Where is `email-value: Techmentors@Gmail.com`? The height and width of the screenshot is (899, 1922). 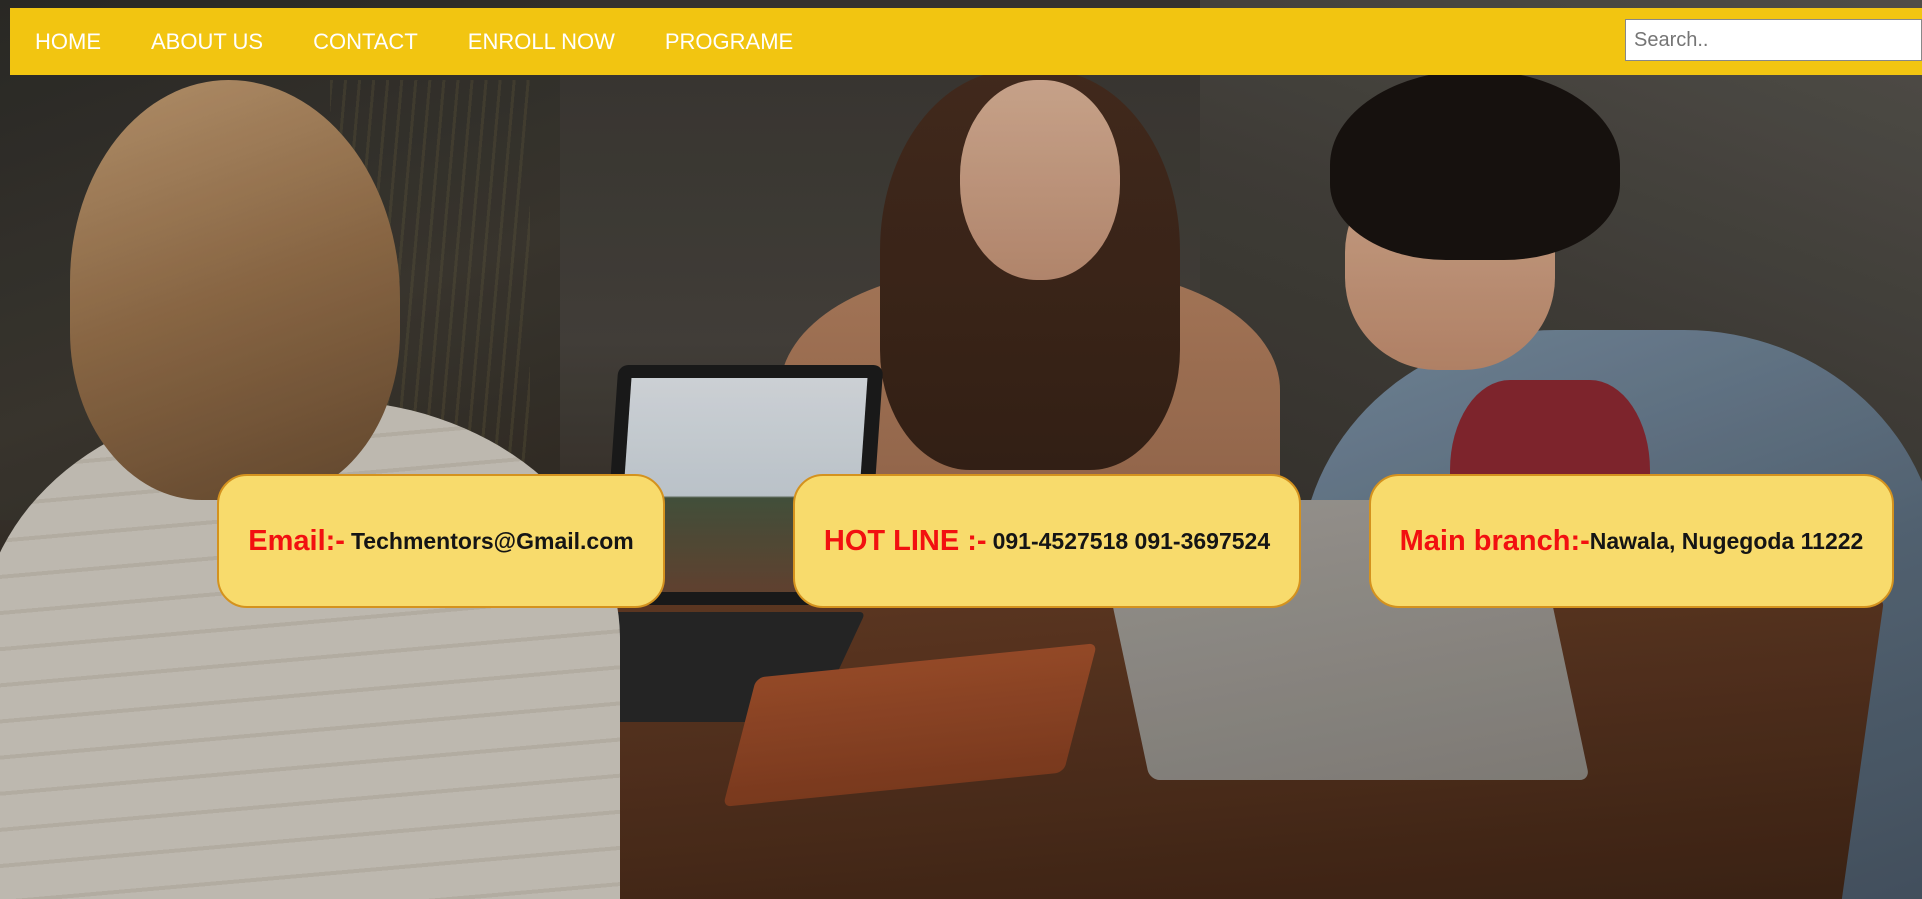
email-value: Techmentors@Gmail.com is located at coordinates (492, 540).